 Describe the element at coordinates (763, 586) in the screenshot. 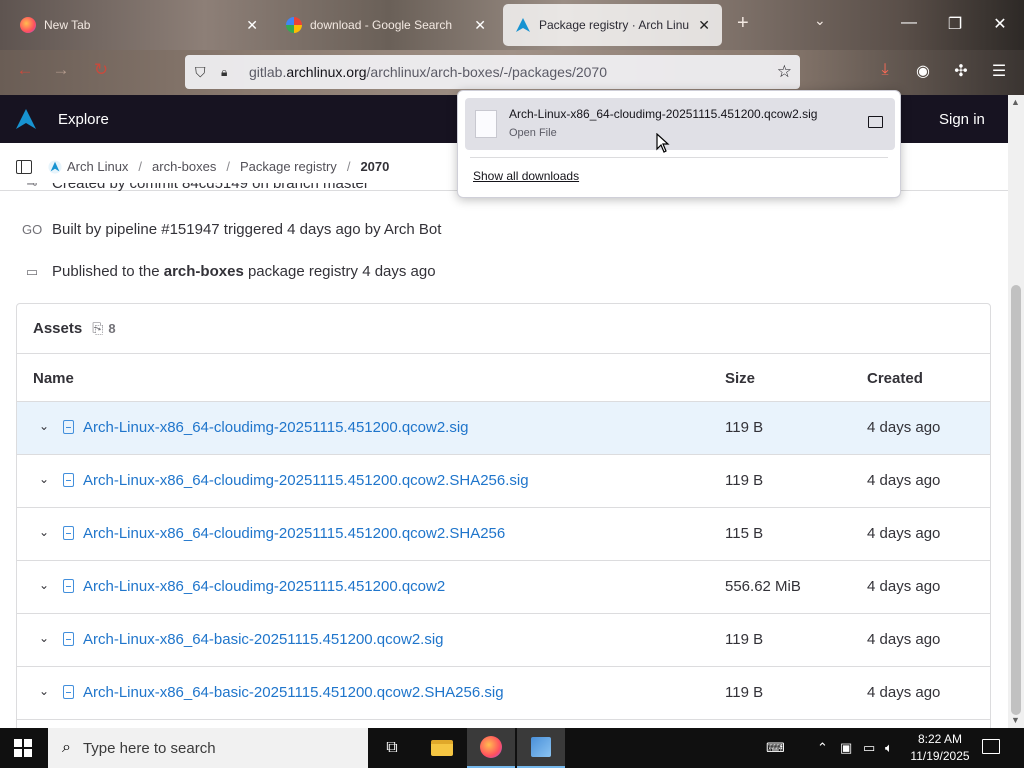

I see `asset-size: 556.62 MiB` at that location.